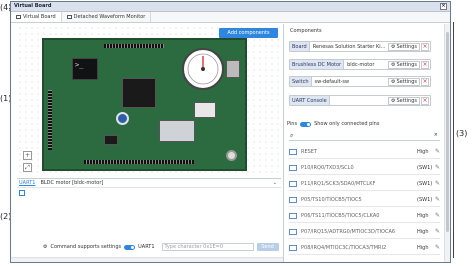 Image resolution: width=474 pixels, height=266 pixels. What do you see at coordinates (69, 17) in the screenshot?
I see `waveform-tab-icon` at bounding box center [69, 17].